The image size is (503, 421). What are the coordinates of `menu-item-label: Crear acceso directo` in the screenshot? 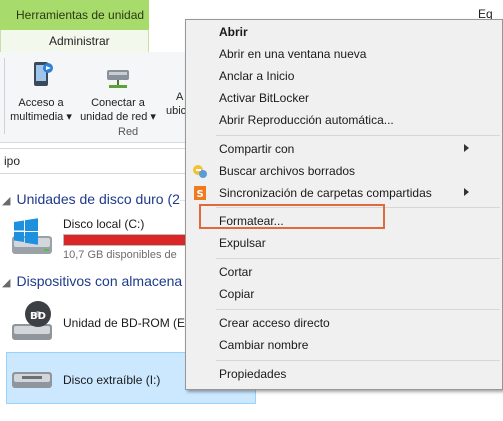 It's located at (274, 323).